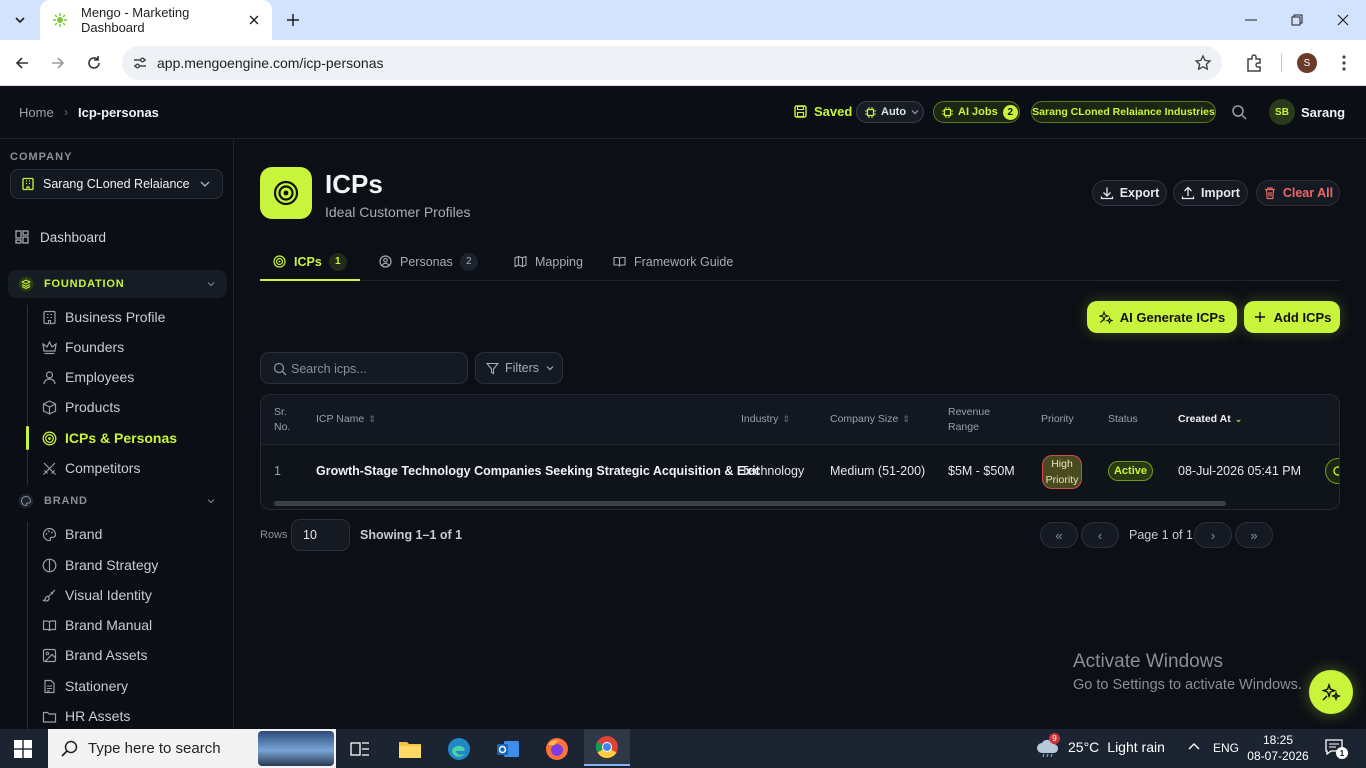 This screenshot has height=768, width=1366. Describe the element at coordinates (1282, 112) in the screenshot. I see `user-avatar: SB` at that location.